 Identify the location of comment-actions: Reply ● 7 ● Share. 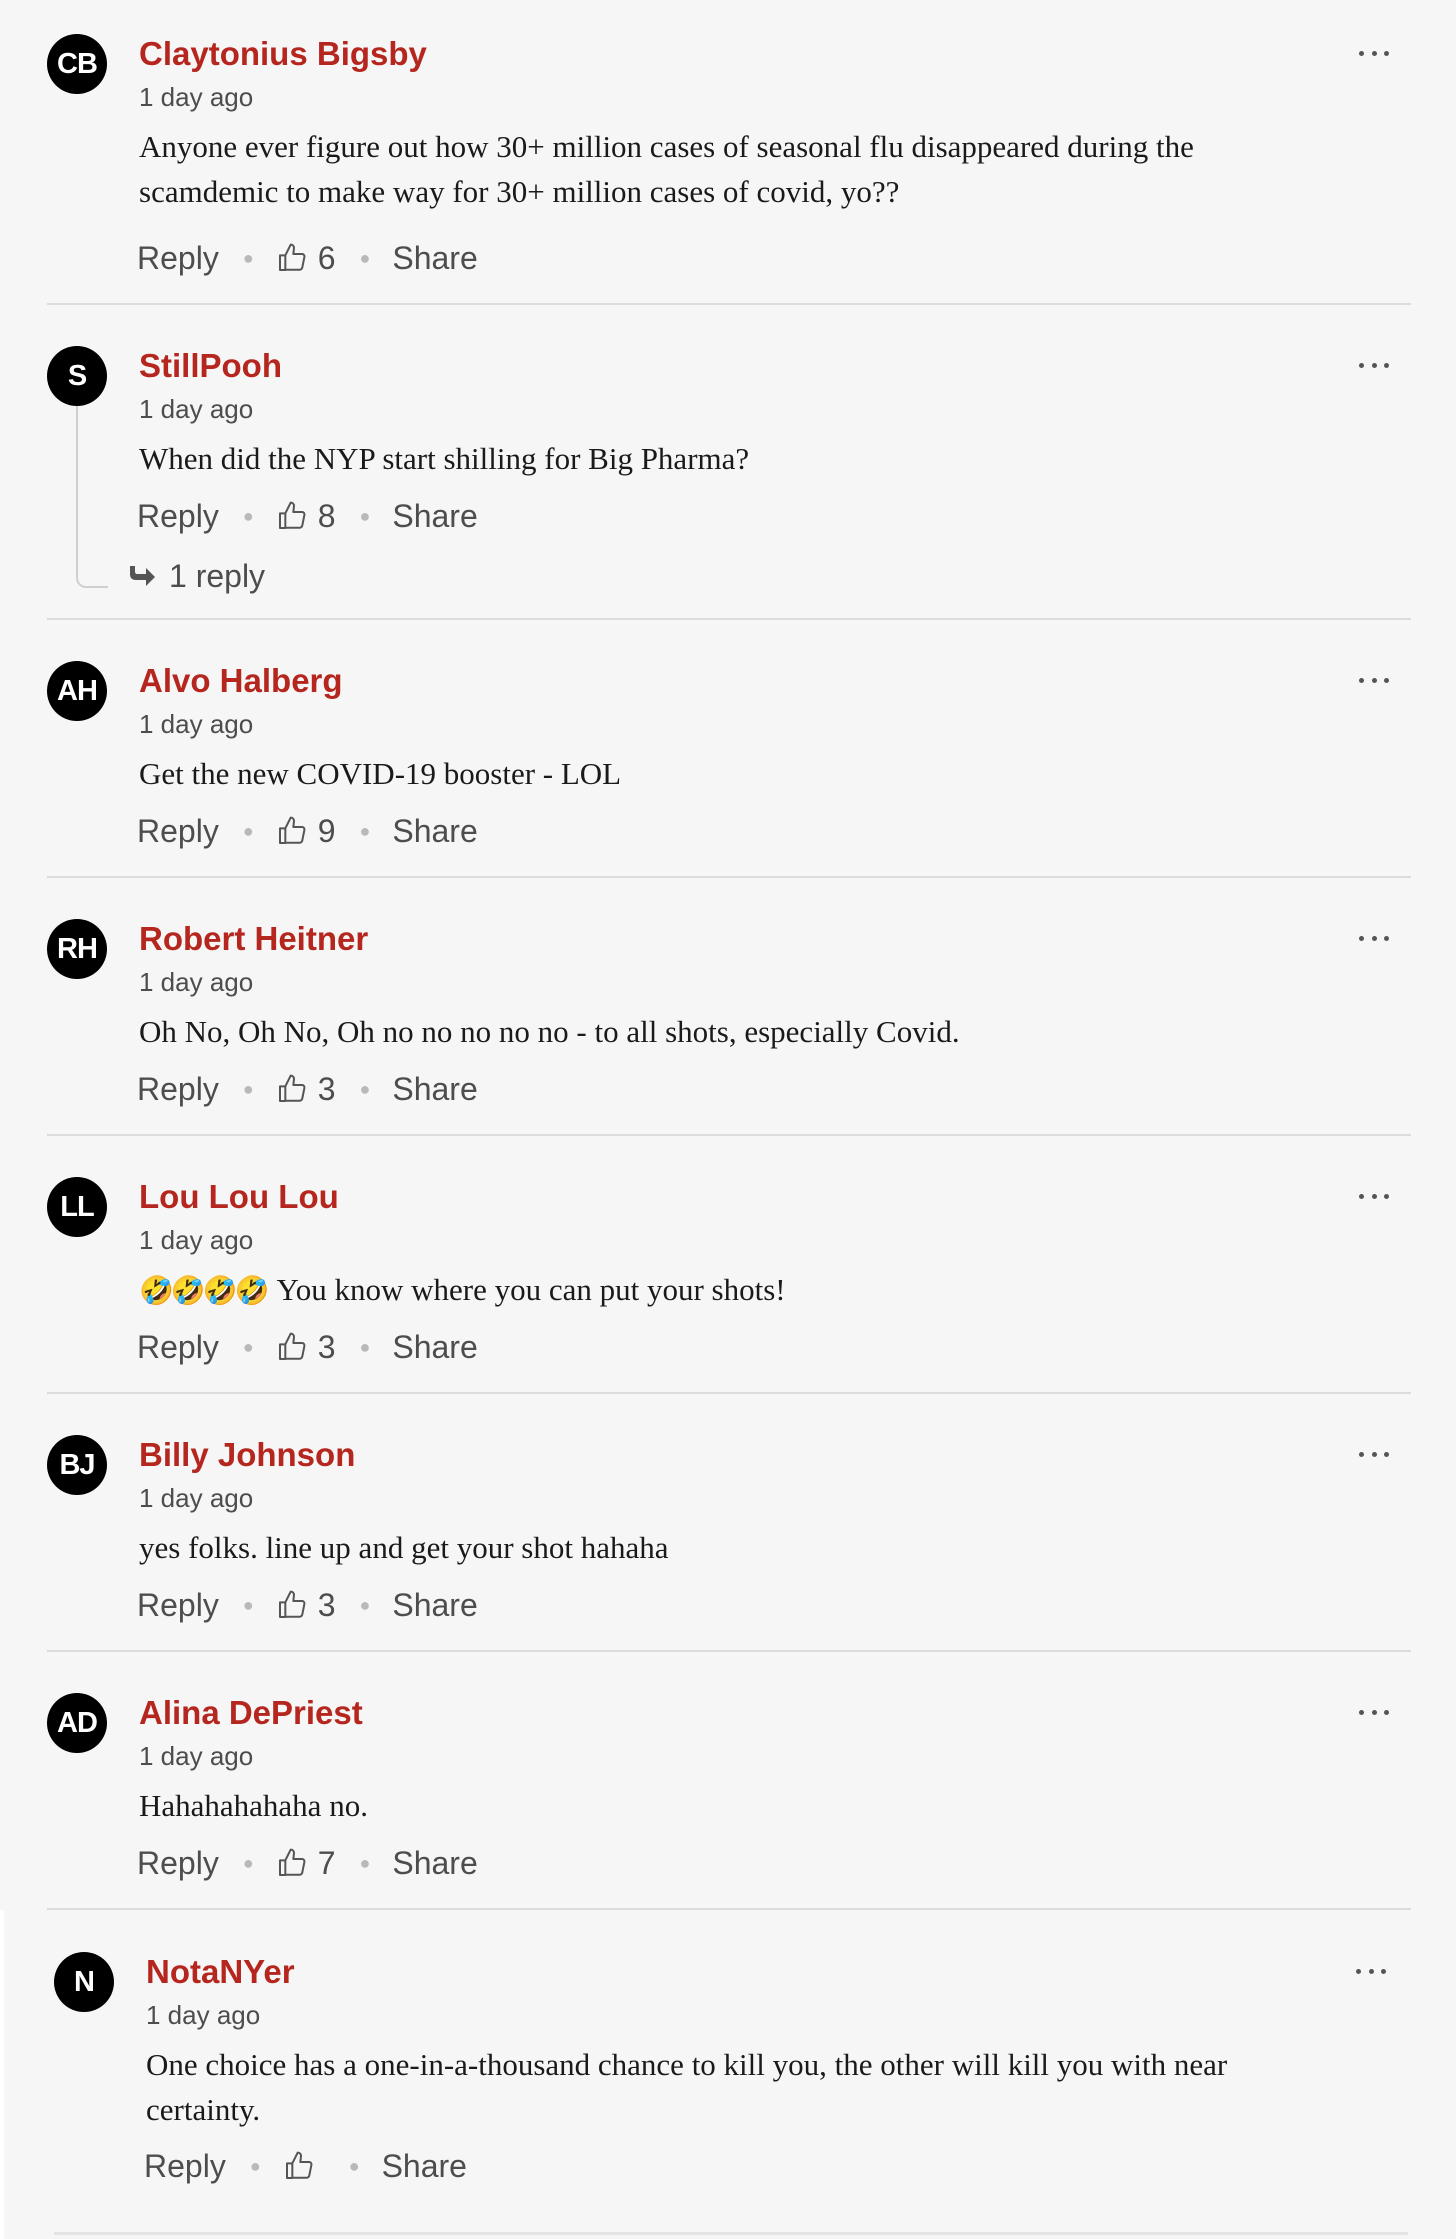
(307, 1863).